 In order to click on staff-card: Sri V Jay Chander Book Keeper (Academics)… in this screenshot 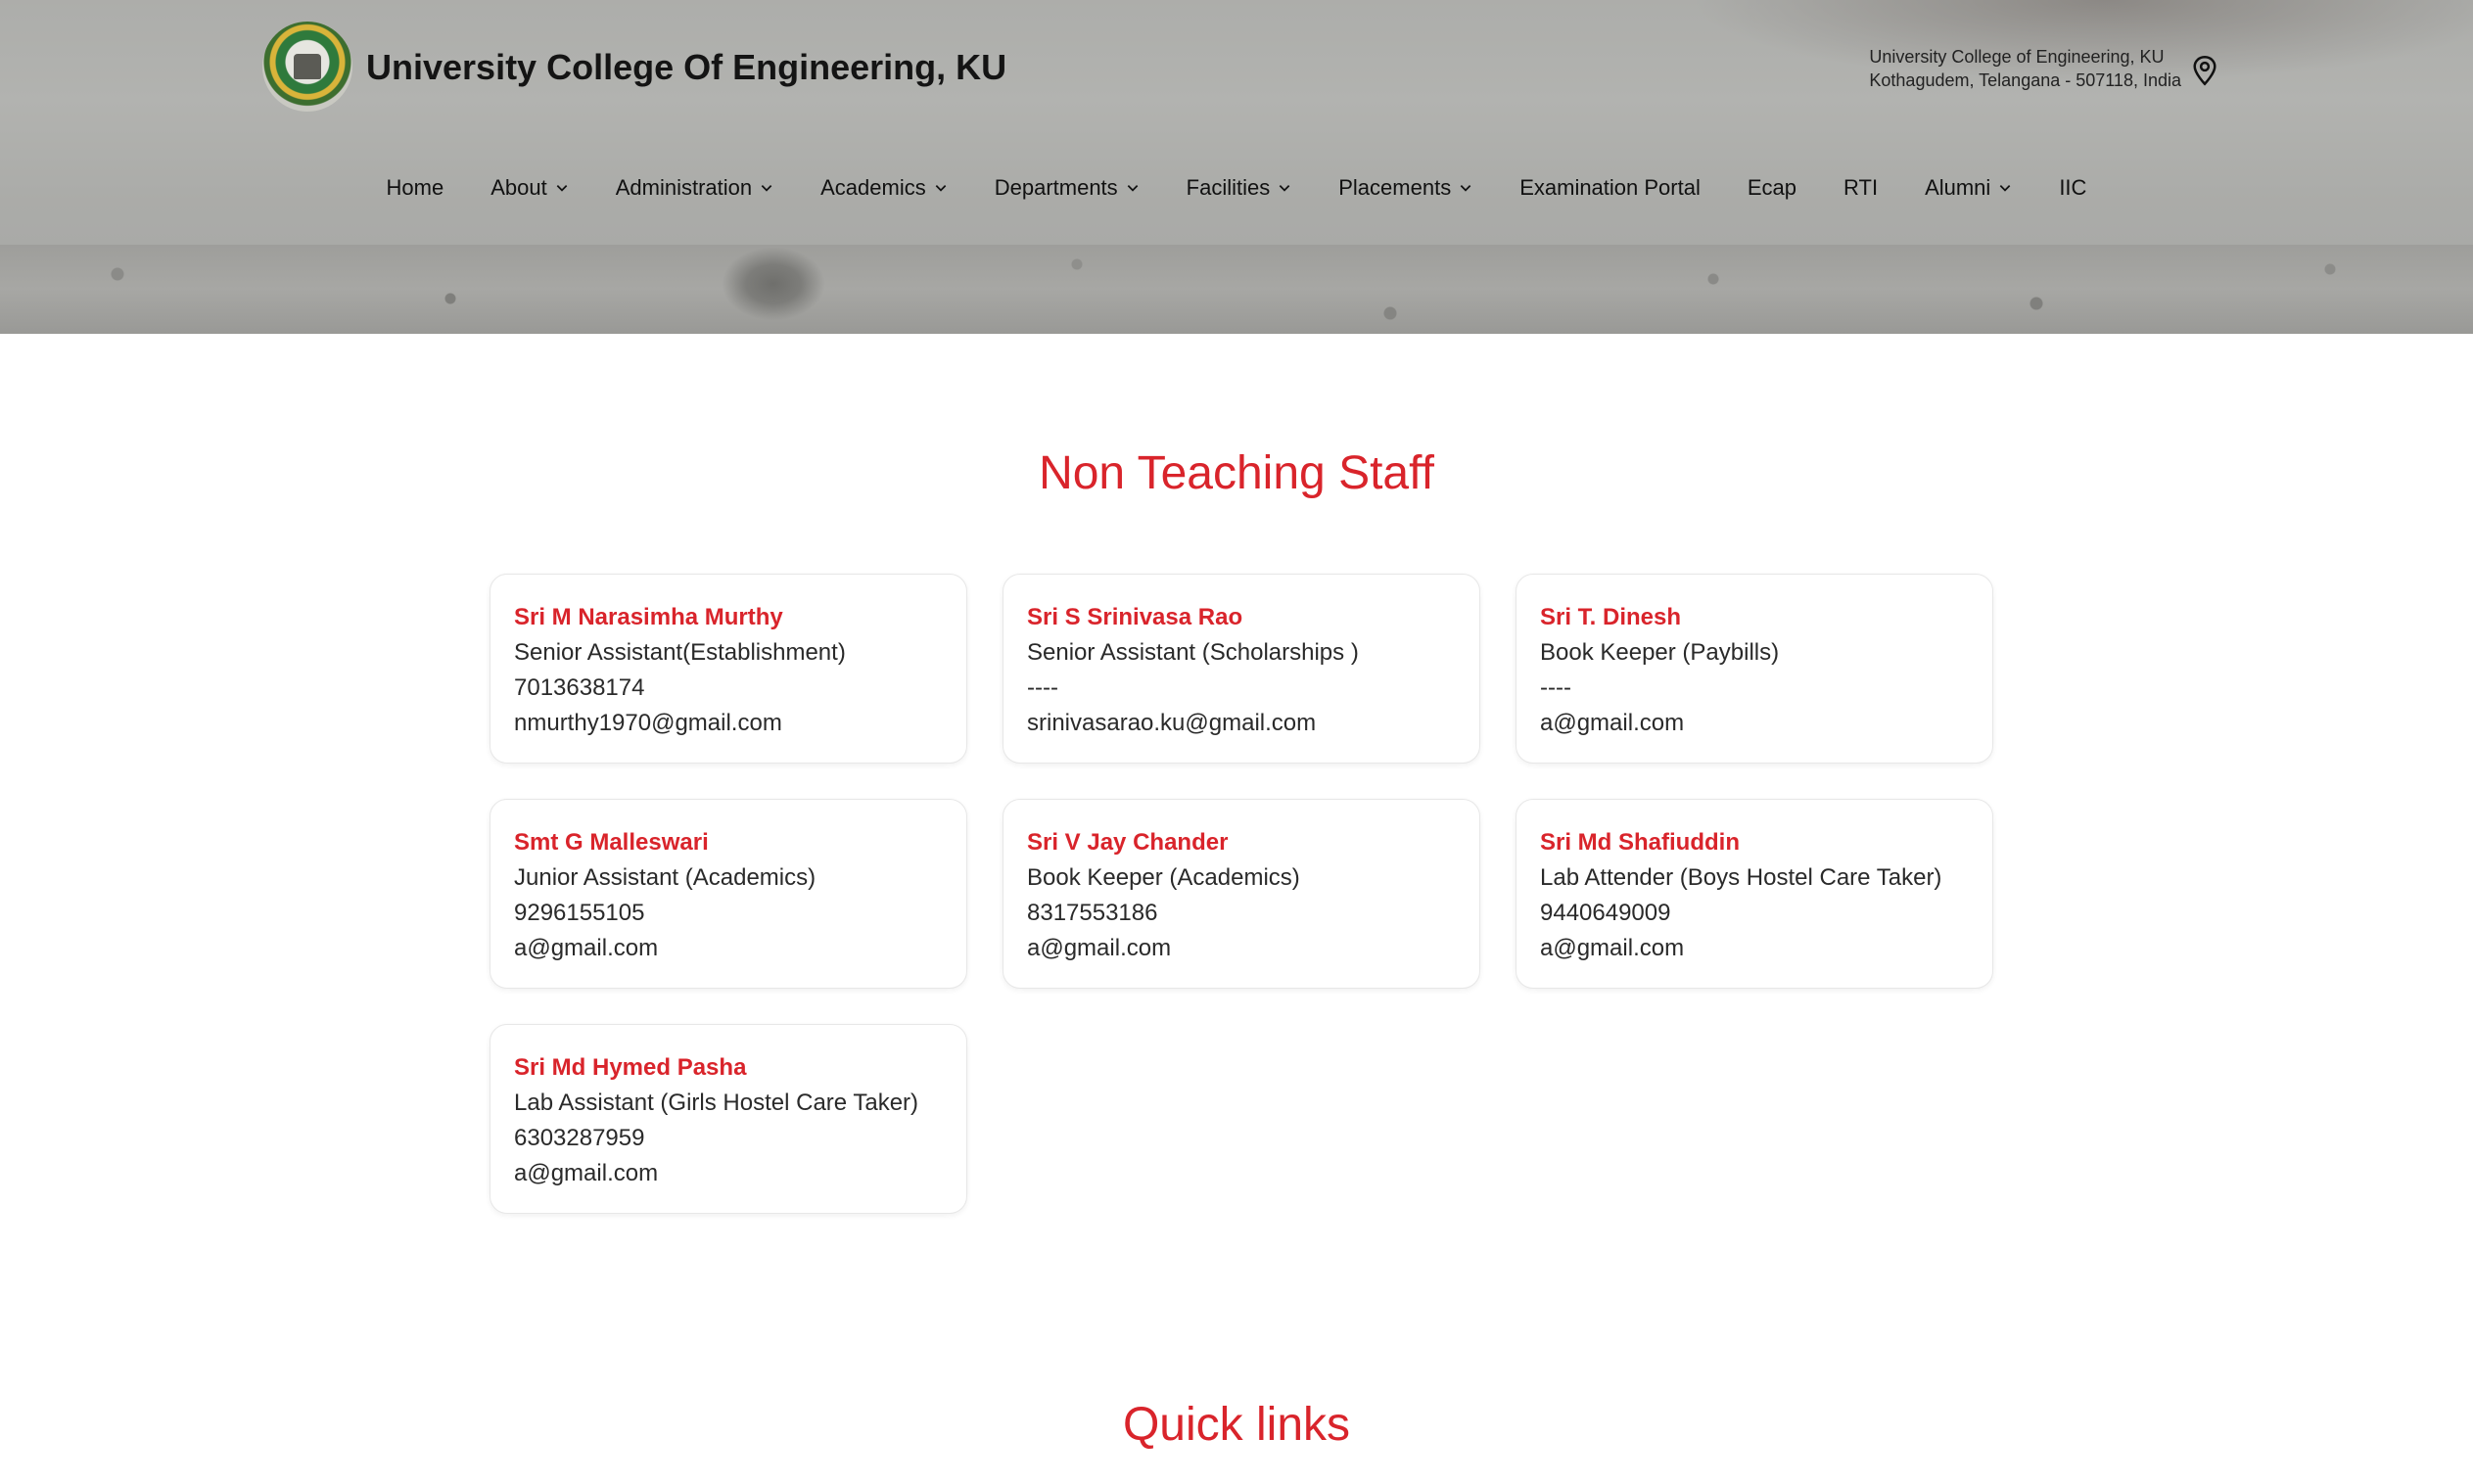, I will do `click(1241, 894)`.